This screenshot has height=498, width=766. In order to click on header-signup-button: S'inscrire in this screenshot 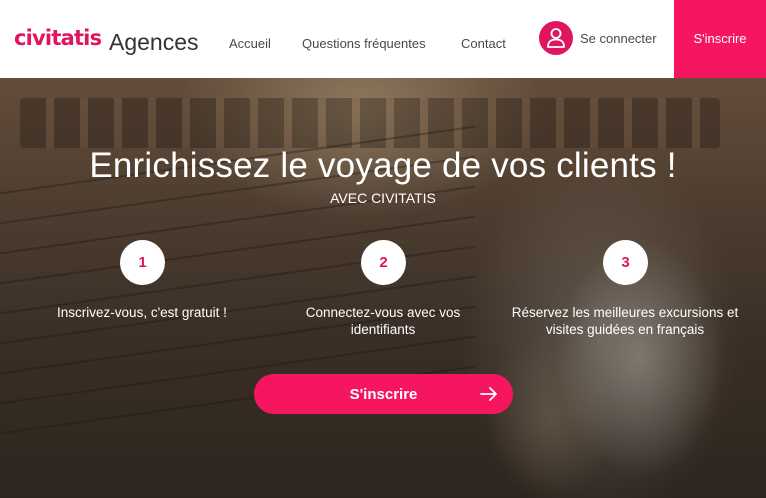, I will do `click(720, 39)`.